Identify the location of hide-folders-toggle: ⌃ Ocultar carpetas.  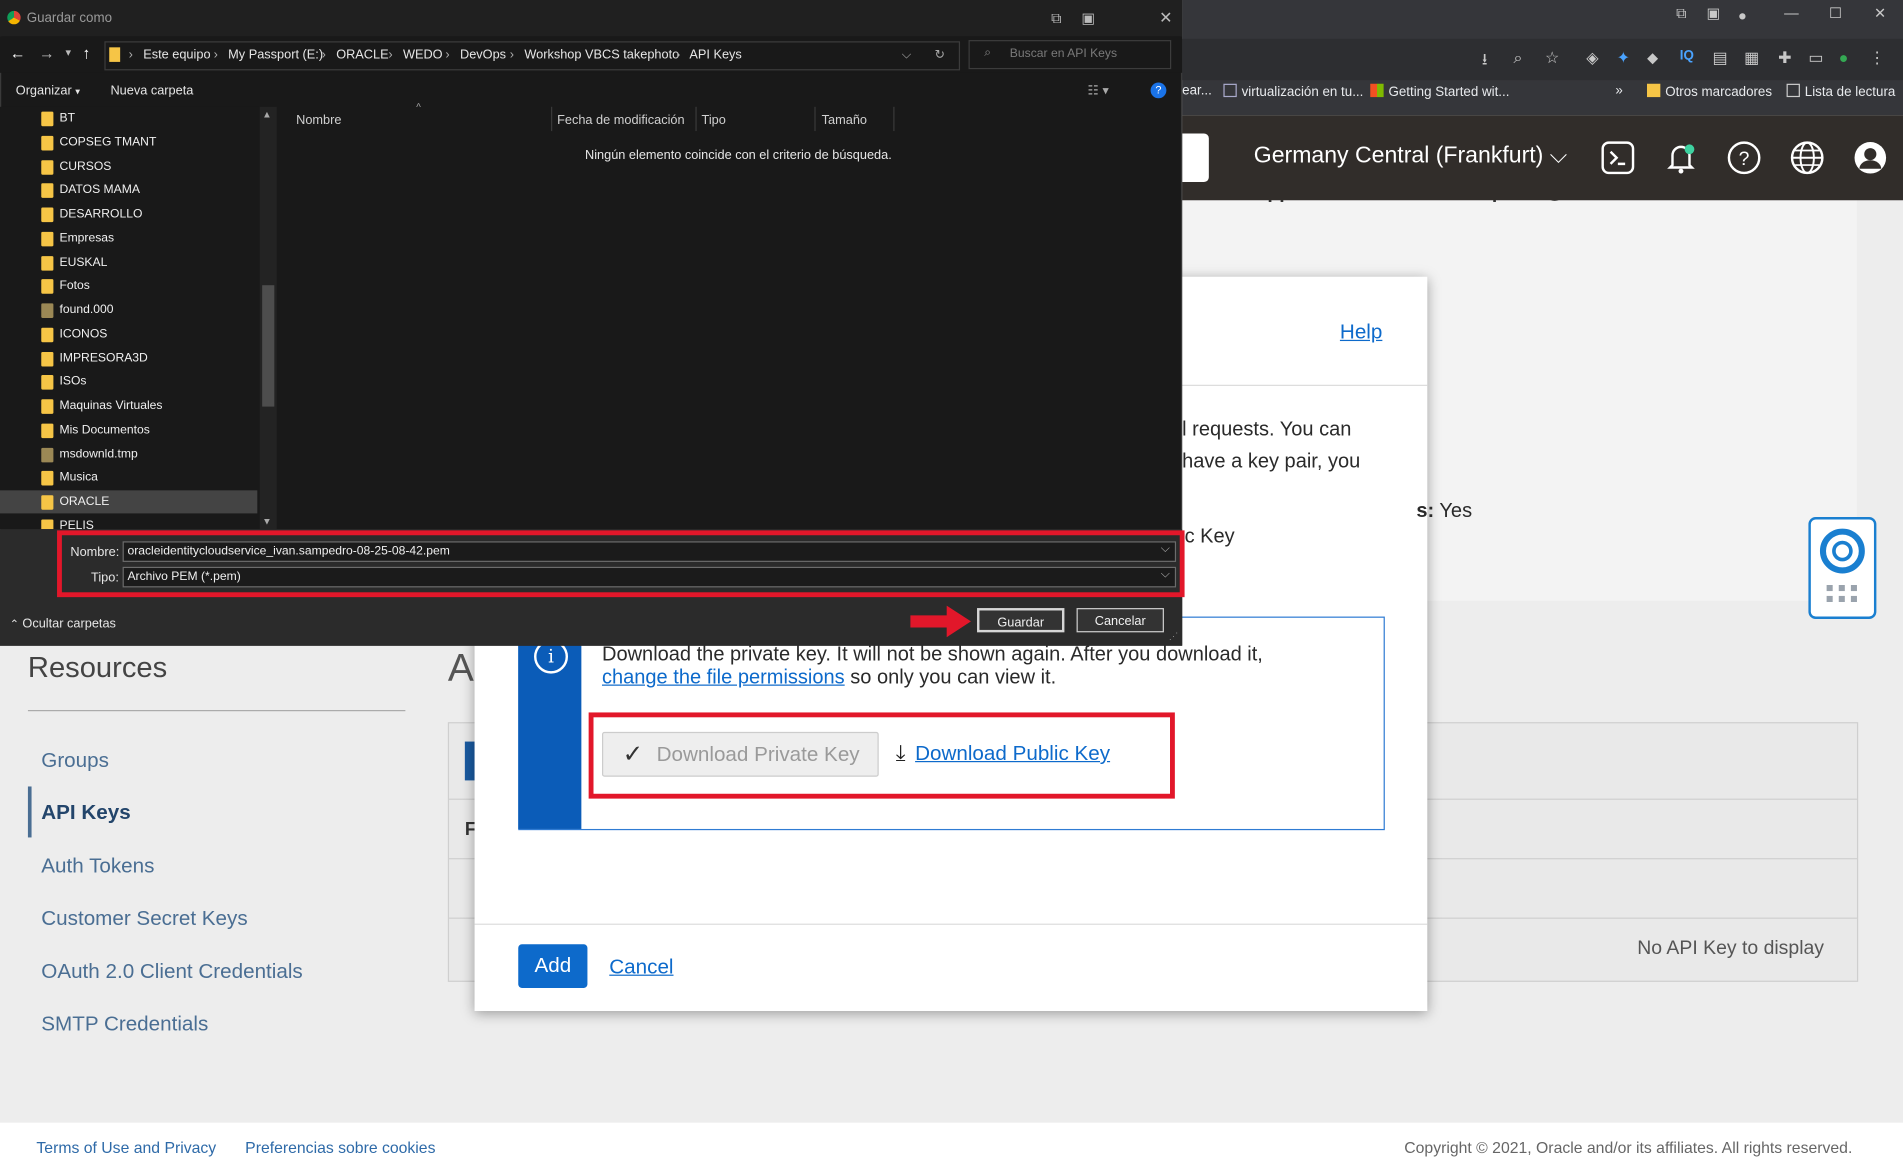
(63, 624).